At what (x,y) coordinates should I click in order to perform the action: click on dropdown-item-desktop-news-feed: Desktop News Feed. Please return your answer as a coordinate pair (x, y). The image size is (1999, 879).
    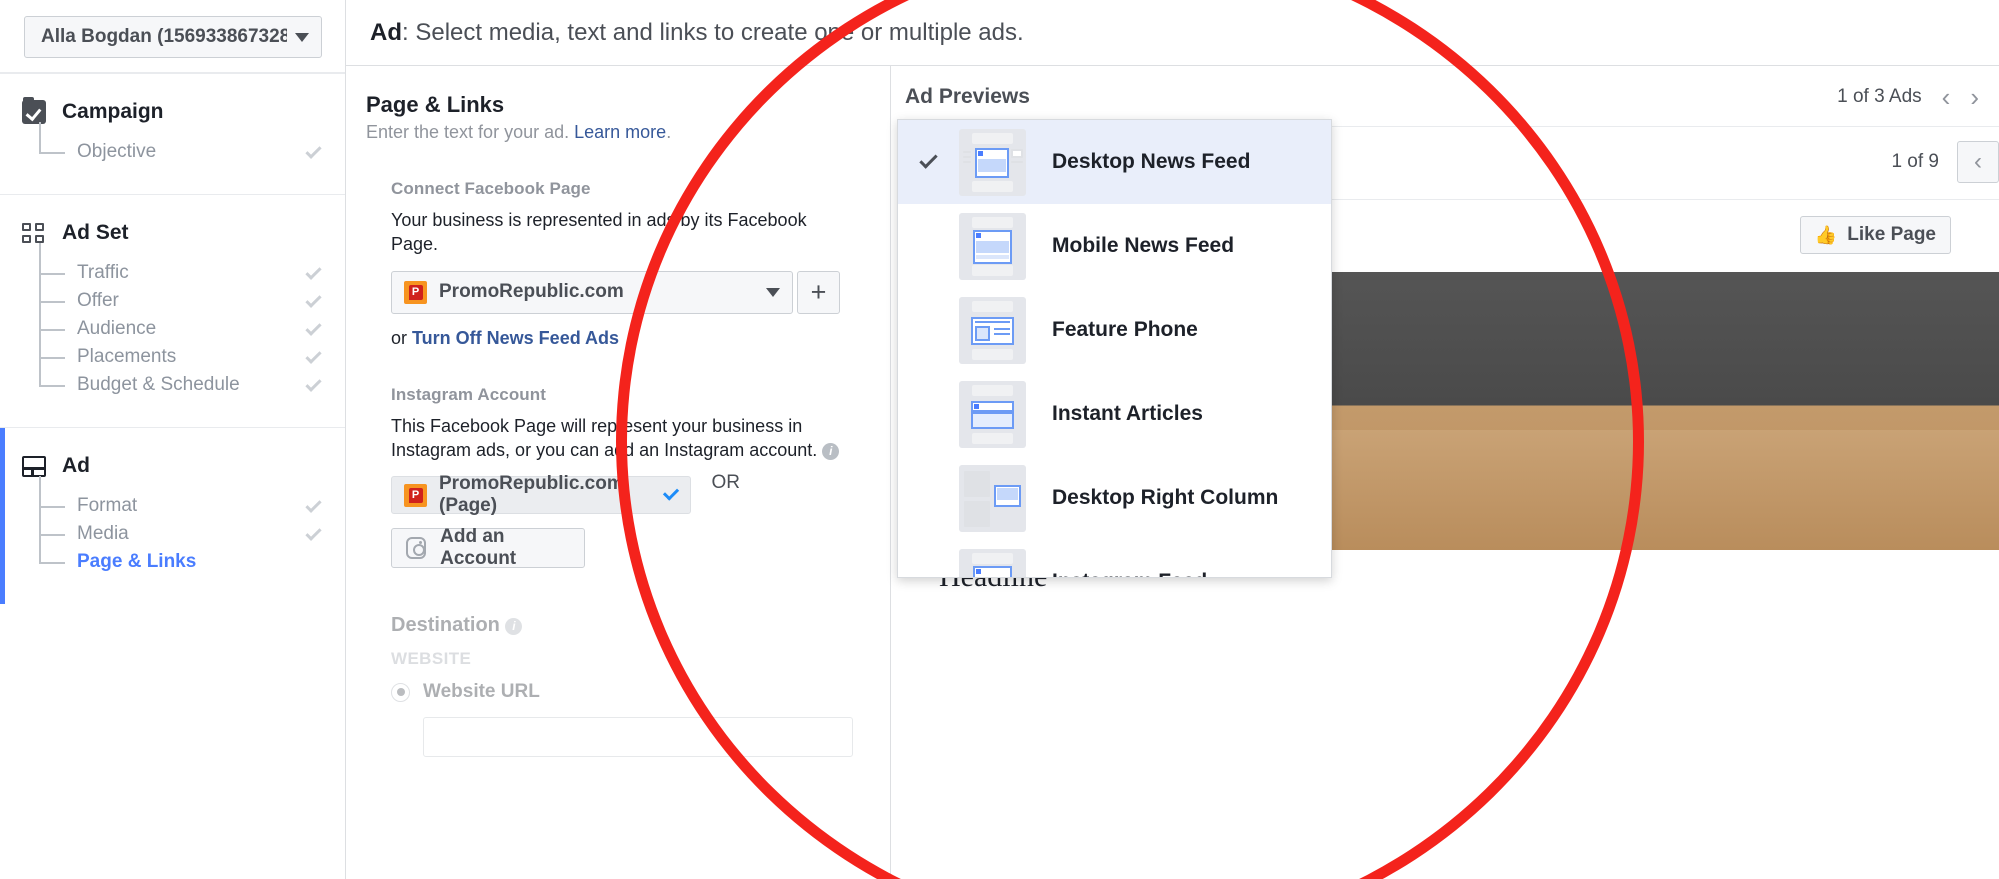
    Looking at the image, I should click on (1114, 162).